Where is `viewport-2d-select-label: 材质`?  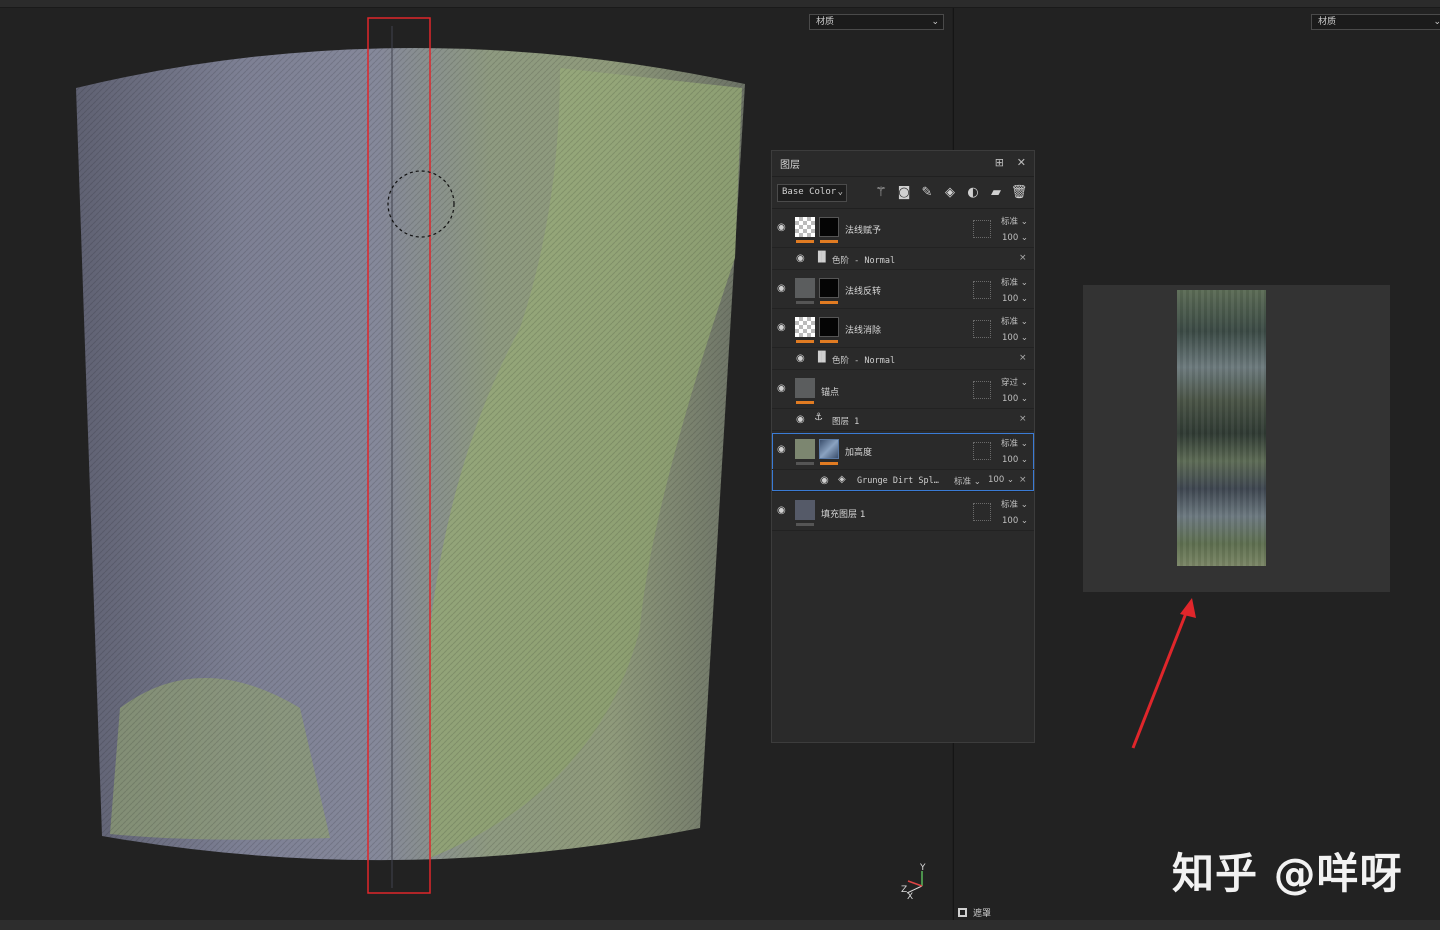 viewport-2d-select-label: 材质 is located at coordinates (1327, 22).